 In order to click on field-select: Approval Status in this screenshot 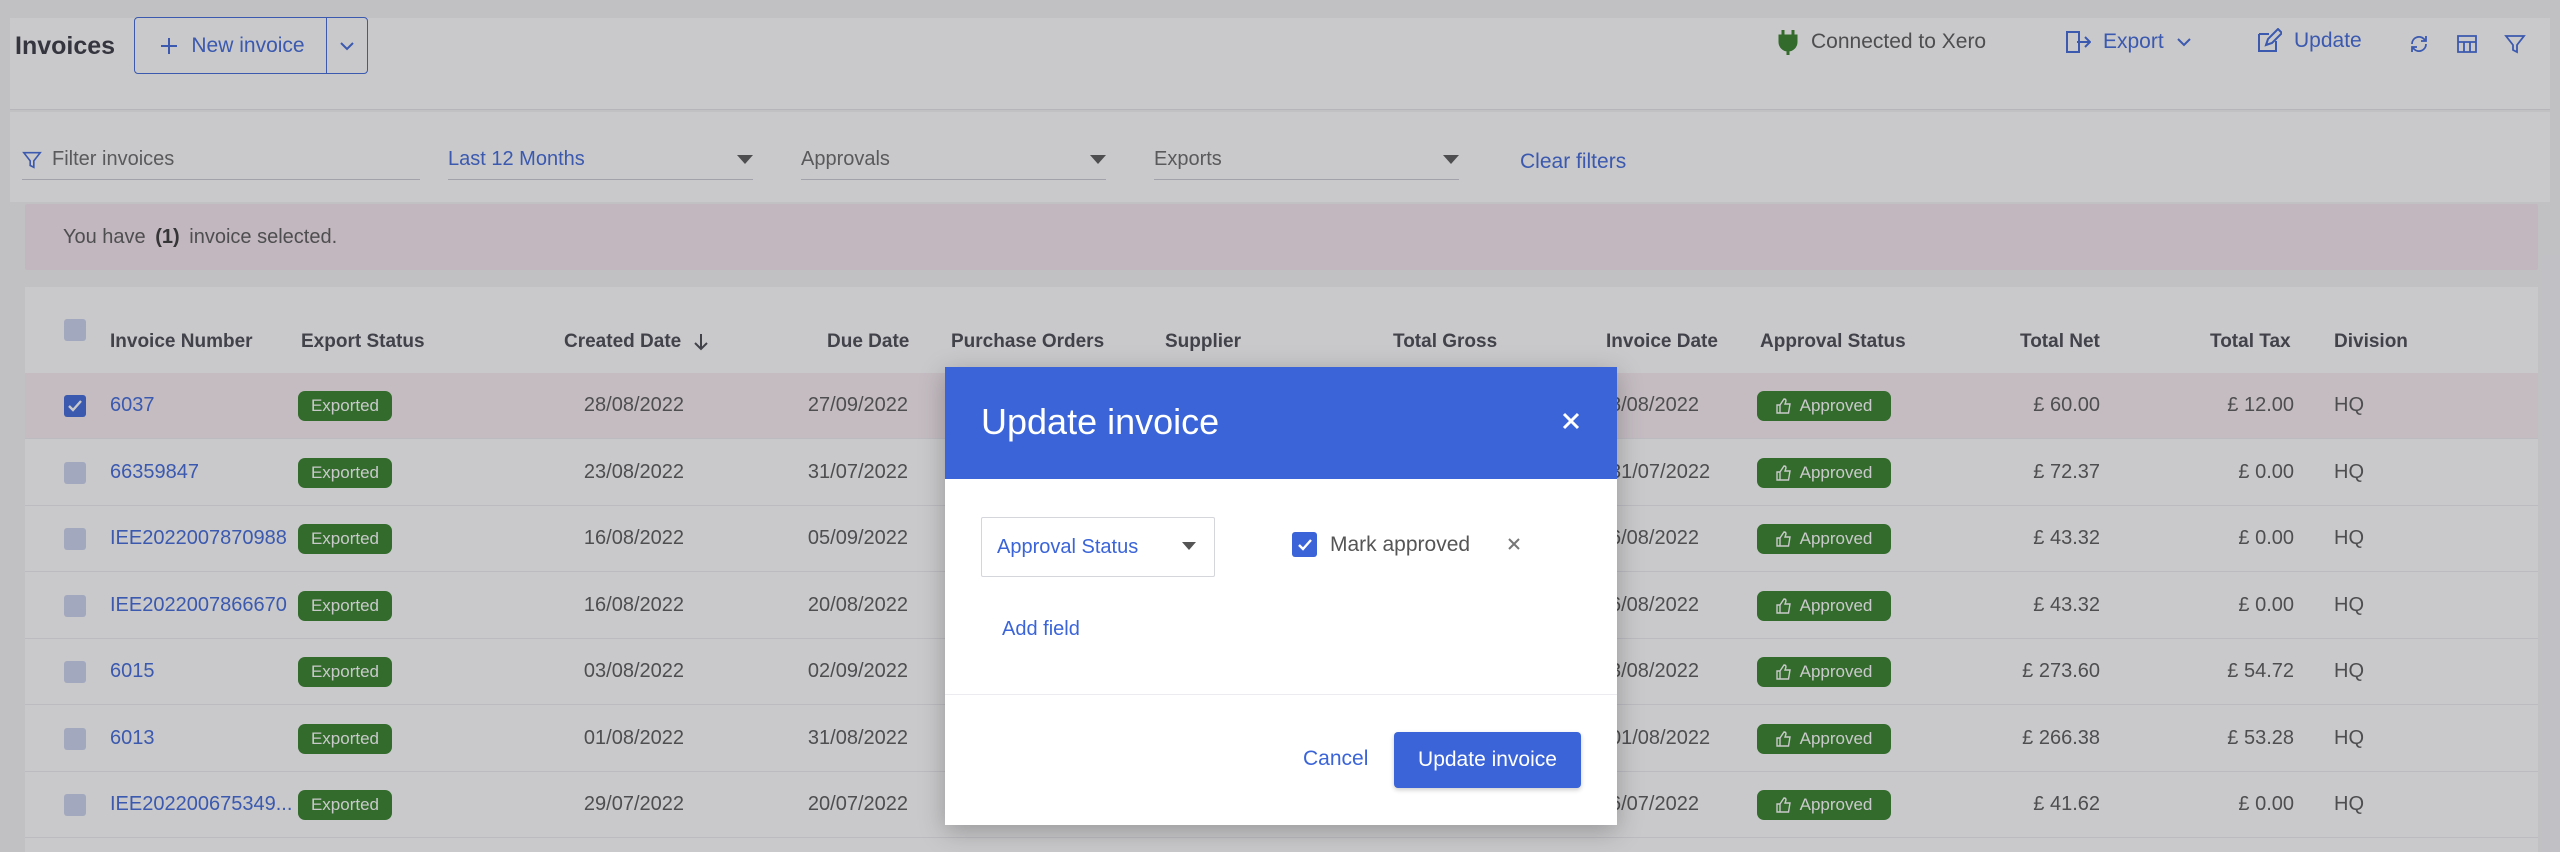, I will do `click(1098, 547)`.